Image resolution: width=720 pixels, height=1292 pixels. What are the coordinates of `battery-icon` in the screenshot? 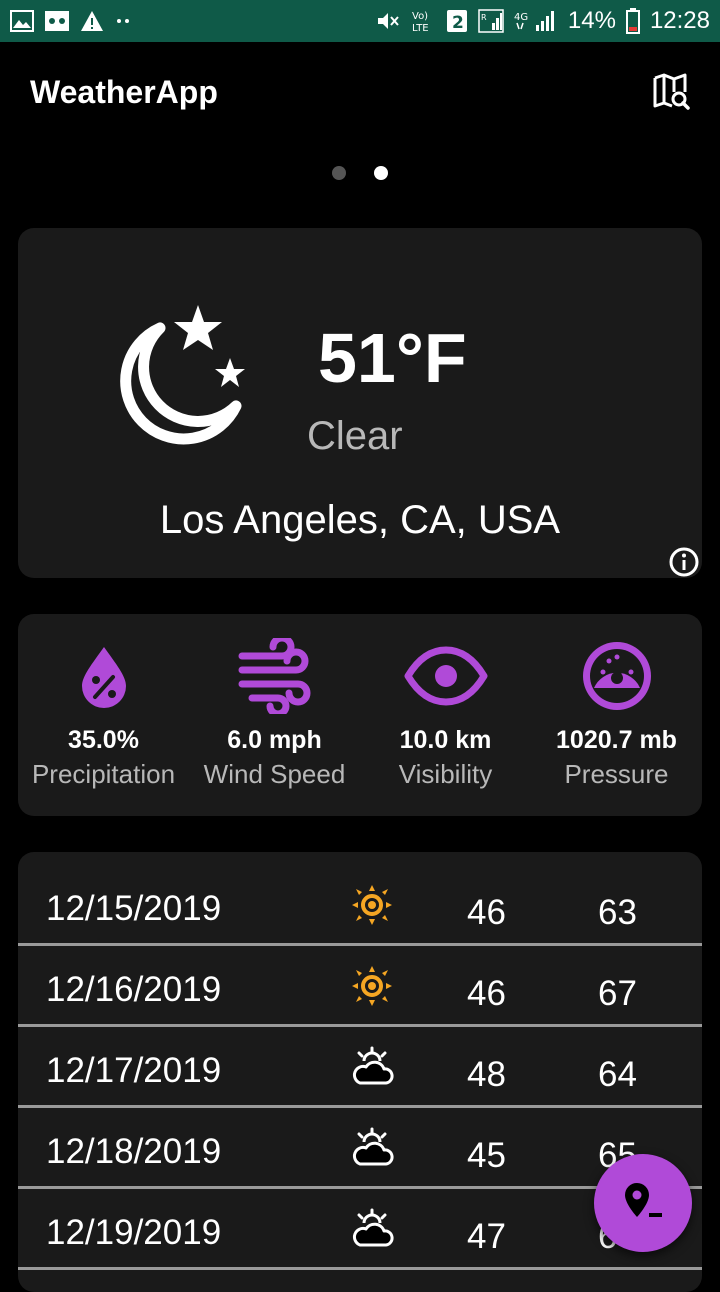 It's located at (632, 21).